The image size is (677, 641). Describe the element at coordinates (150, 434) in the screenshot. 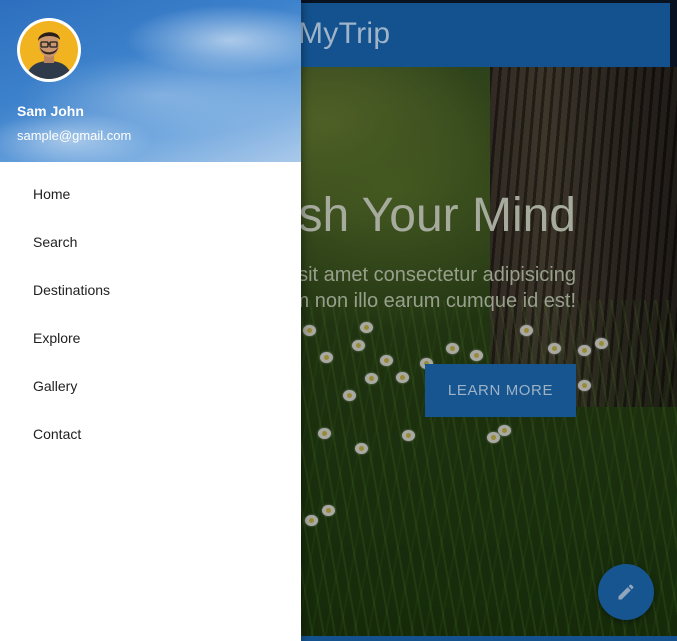

I see `nav-item-contact: Contact` at that location.